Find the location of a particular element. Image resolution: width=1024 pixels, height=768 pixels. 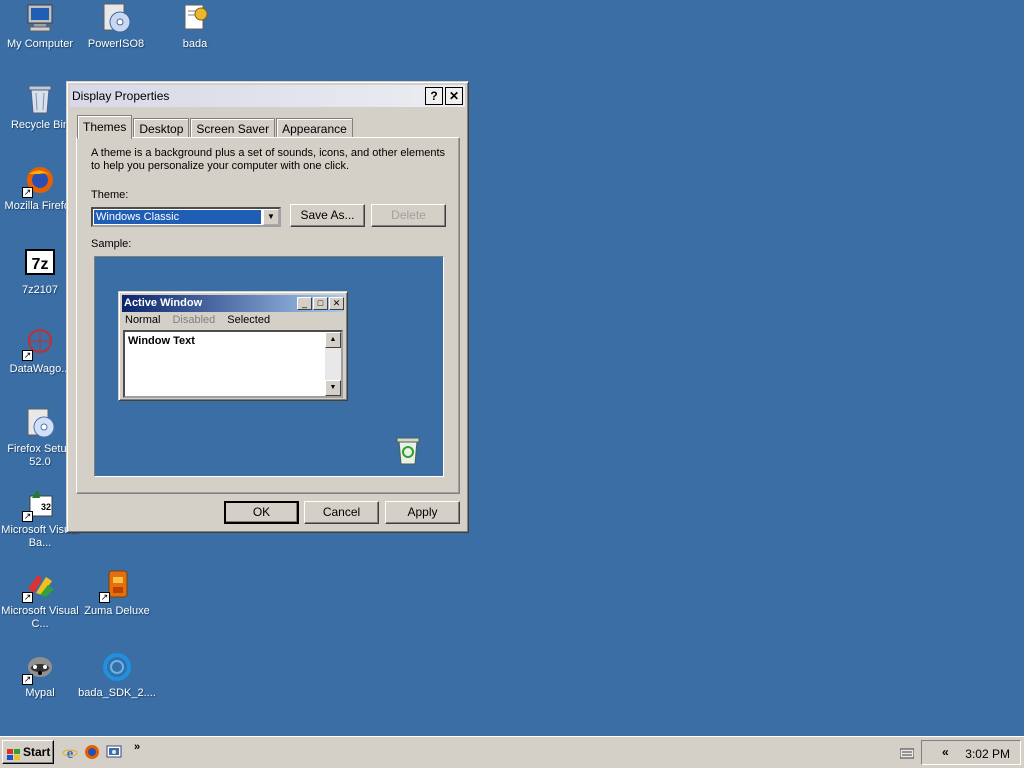

desktop-icon-bada: bada is located at coordinates (195, 26).